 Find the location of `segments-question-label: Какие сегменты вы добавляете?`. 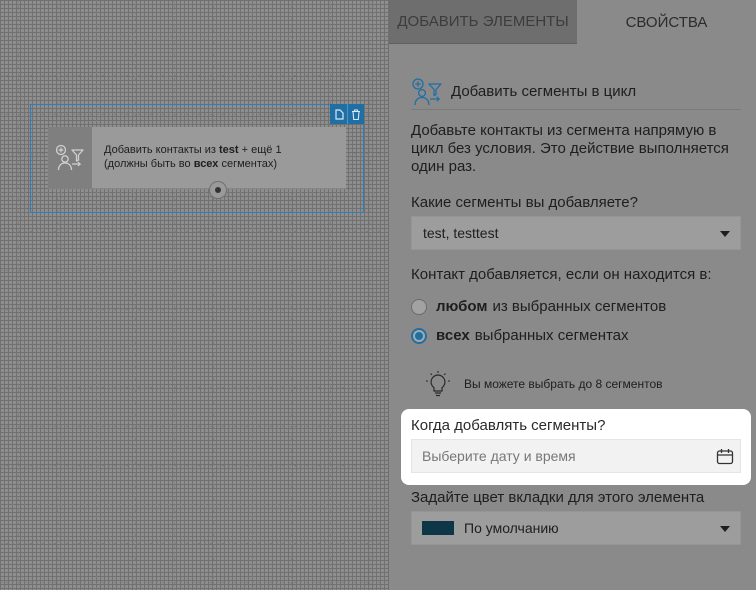

segments-question-label: Какие сегменты вы добавляете? is located at coordinates (524, 202).